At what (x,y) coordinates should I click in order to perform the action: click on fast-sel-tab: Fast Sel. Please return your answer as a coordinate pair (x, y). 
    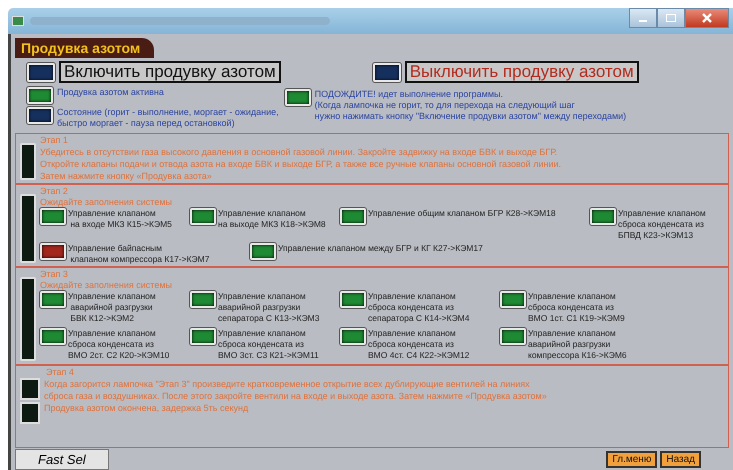
    Looking at the image, I should click on (62, 459).